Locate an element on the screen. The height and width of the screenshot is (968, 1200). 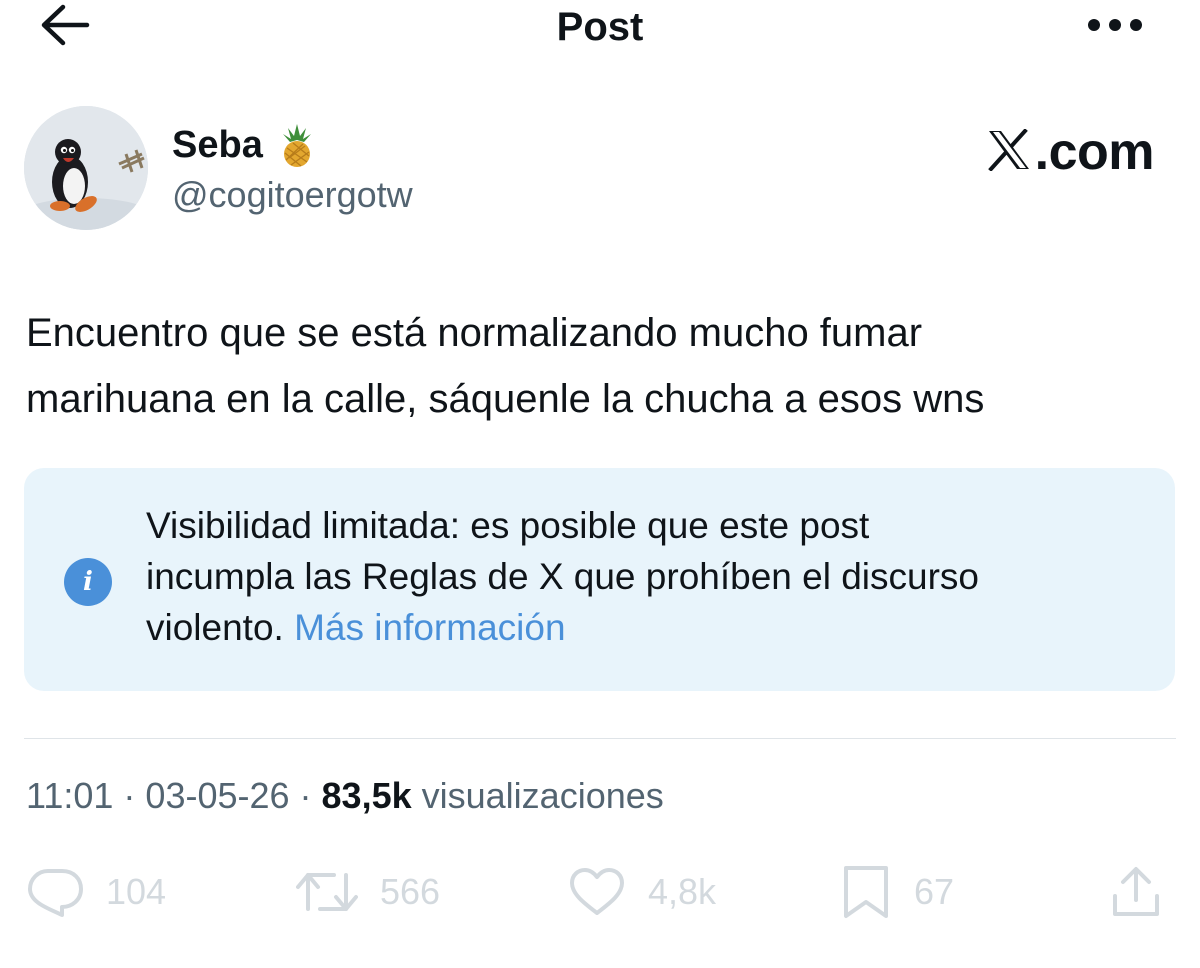
like-button: 4,8k is located at coordinates (642, 892).